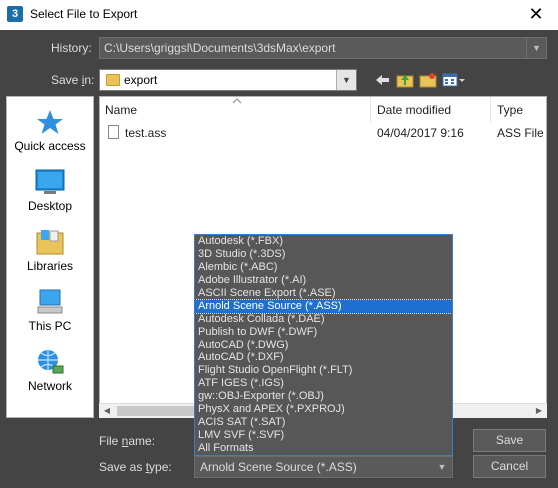  What do you see at coordinates (127, 441) in the screenshot?
I see `file-name-label: File name:` at bounding box center [127, 441].